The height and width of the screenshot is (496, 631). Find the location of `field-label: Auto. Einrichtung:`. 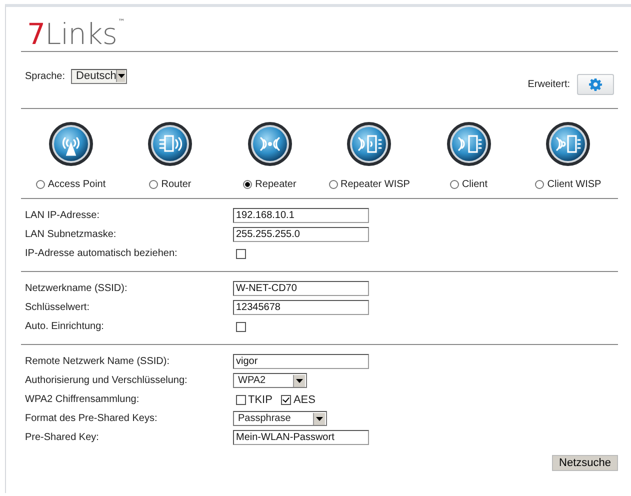

field-label: Auto. Einrichtung: is located at coordinates (65, 326).